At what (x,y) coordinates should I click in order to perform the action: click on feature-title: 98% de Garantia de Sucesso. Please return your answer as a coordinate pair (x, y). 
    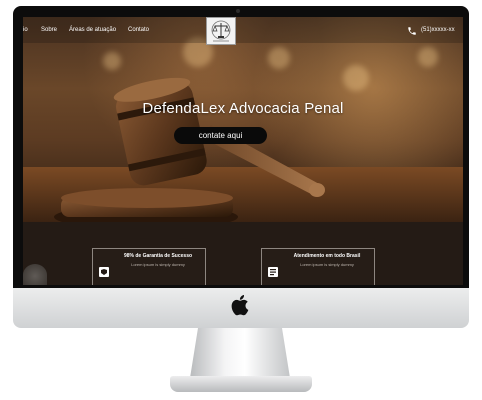
    Looking at the image, I should click on (158, 256).